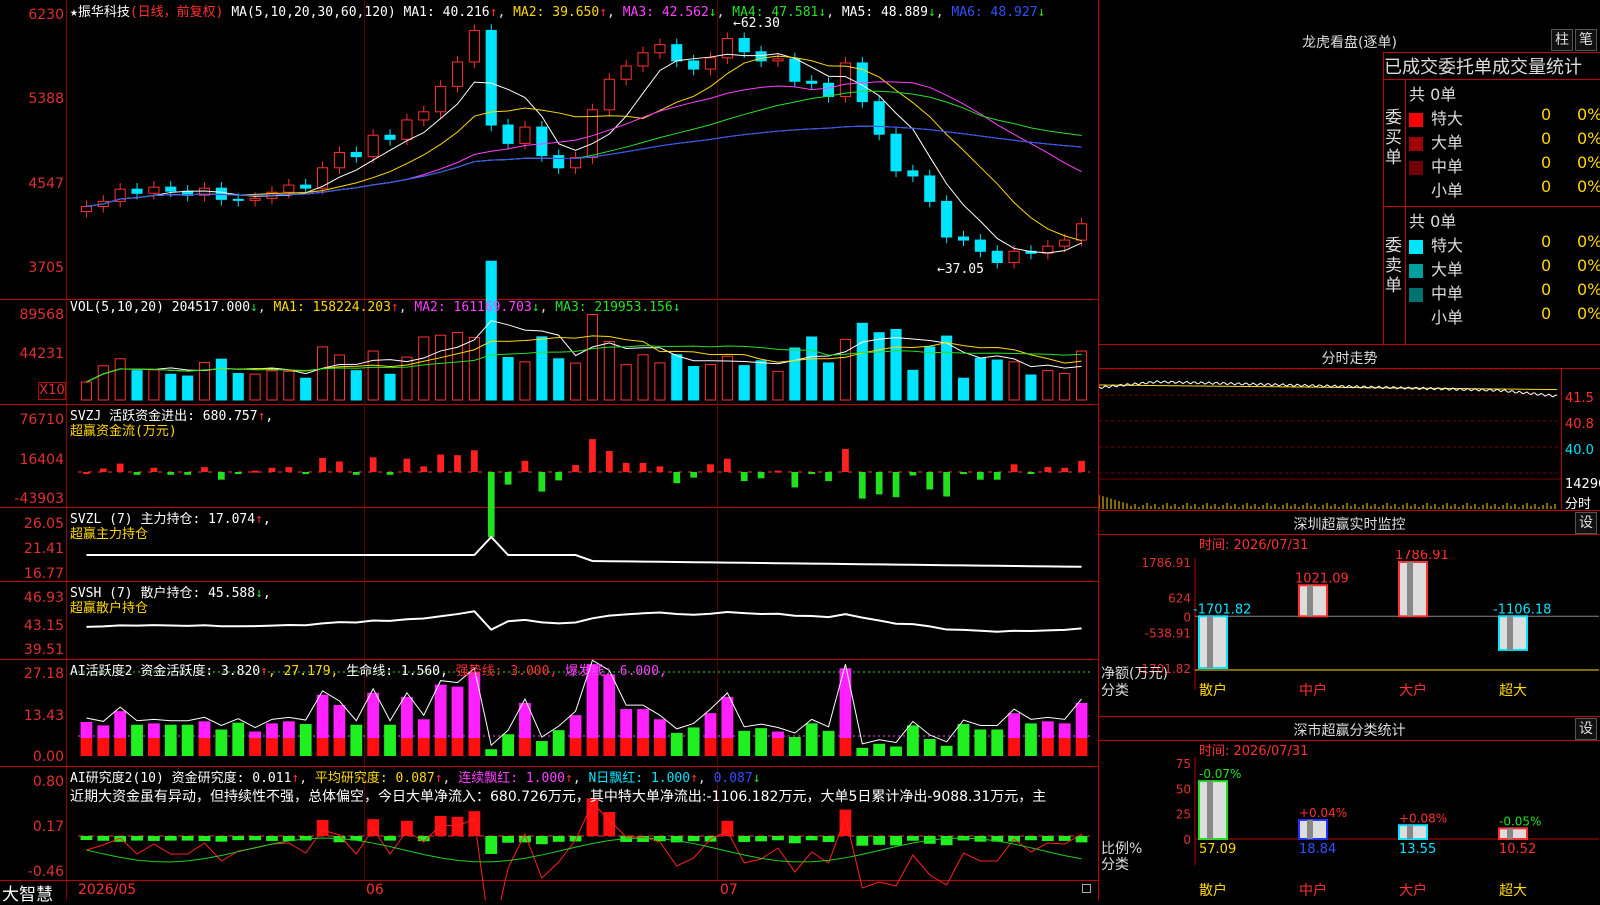  Describe the element at coordinates (117, 307) in the screenshot. I see `vol-label: VOL(5,10,20)` at that location.